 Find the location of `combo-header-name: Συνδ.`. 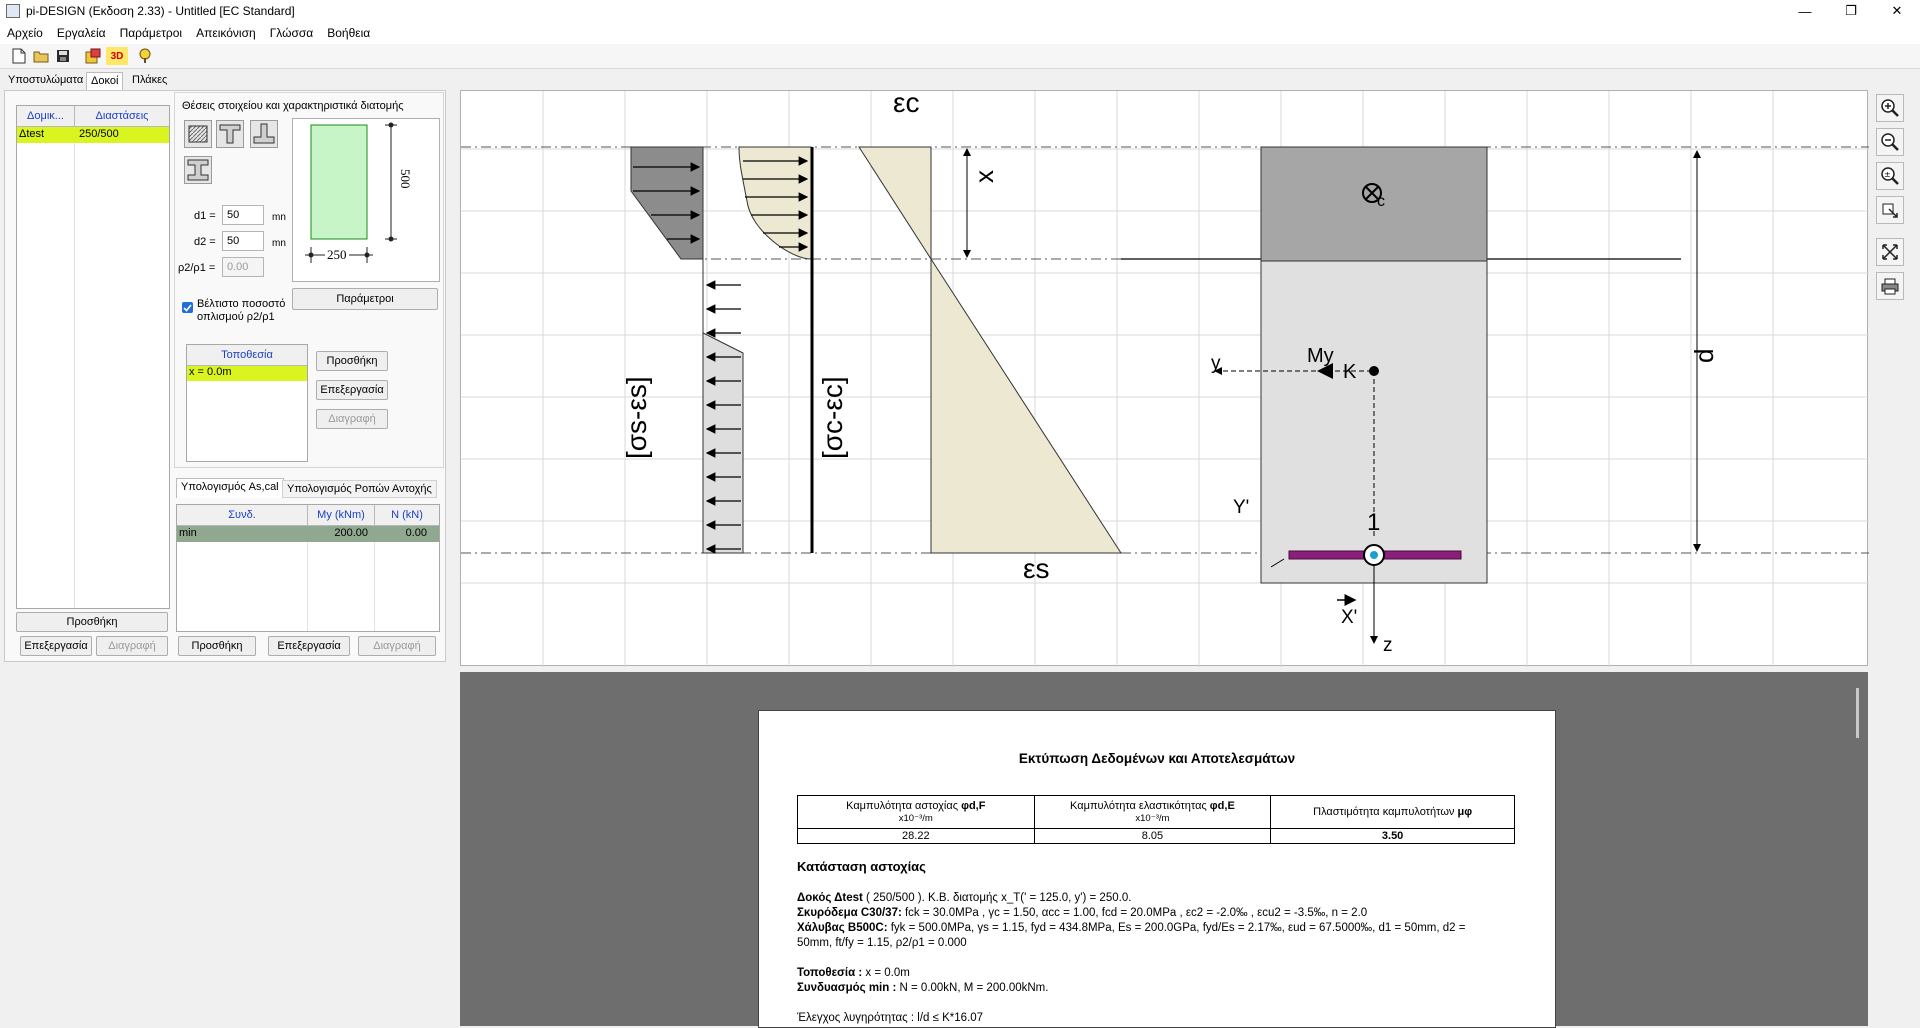

combo-header-name: Συνδ. is located at coordinates (242, 515).